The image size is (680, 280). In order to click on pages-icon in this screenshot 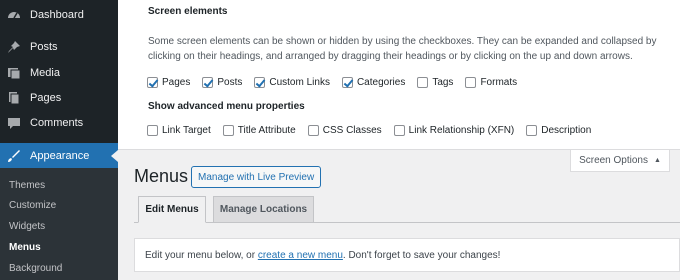, I will do `click(14, 98)`.